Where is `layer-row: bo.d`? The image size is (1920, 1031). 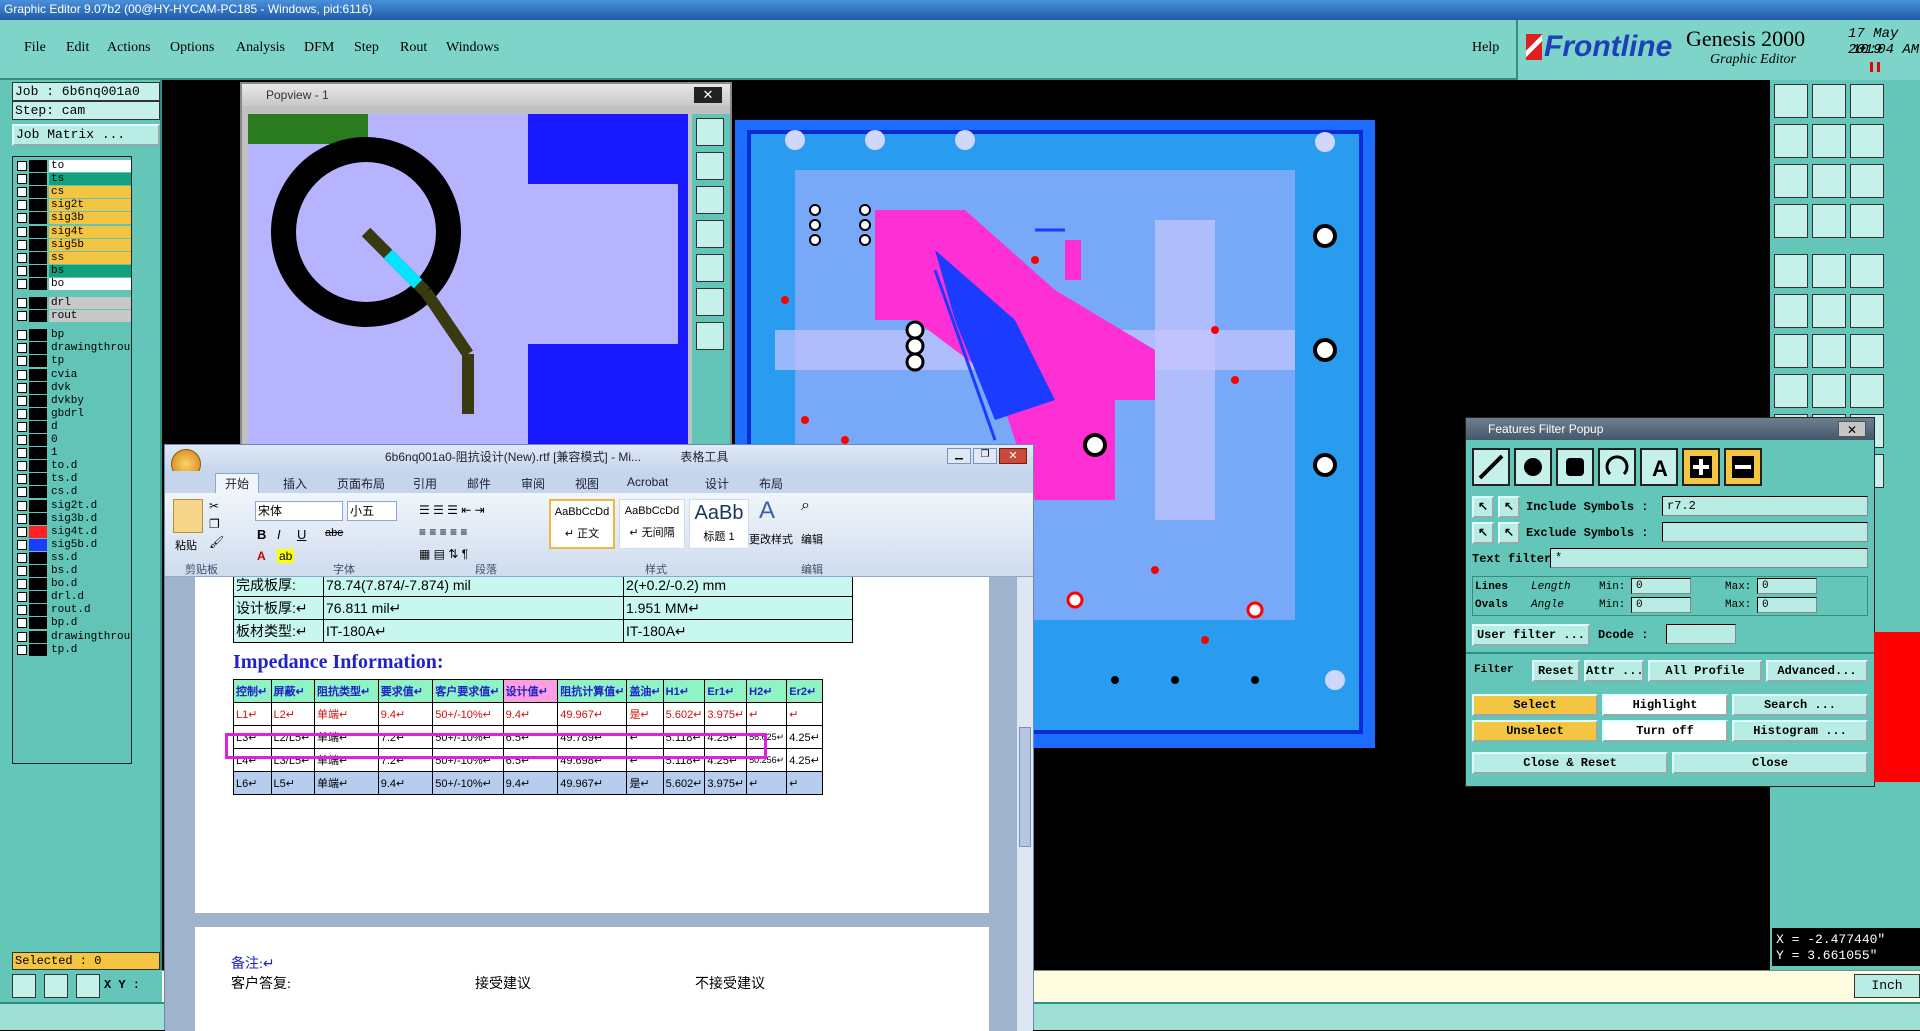
layer-row: bo.d is located at coordinates (73, 584).